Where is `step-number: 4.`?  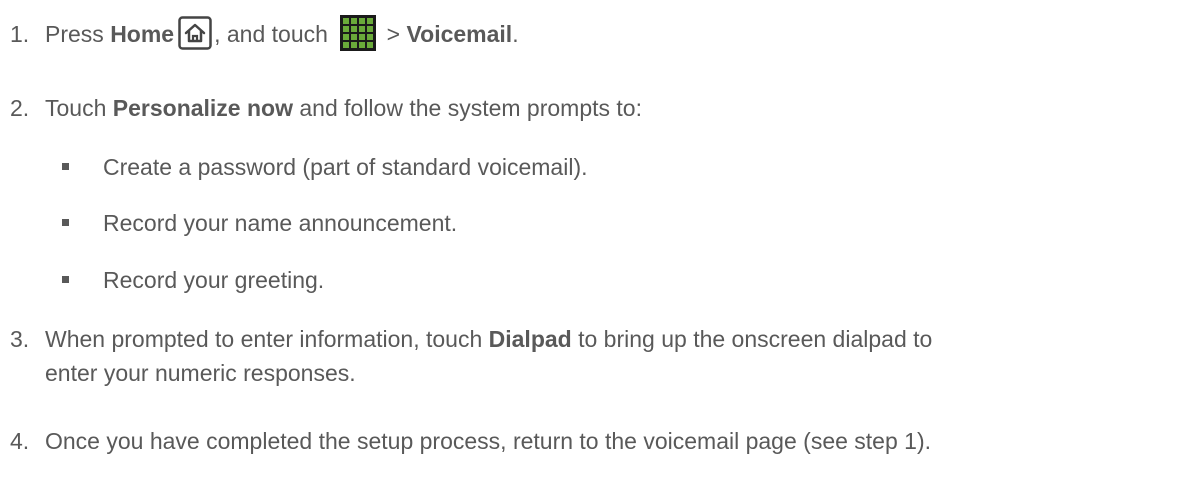 step-number: 4. is located at coordinates (20, 441).